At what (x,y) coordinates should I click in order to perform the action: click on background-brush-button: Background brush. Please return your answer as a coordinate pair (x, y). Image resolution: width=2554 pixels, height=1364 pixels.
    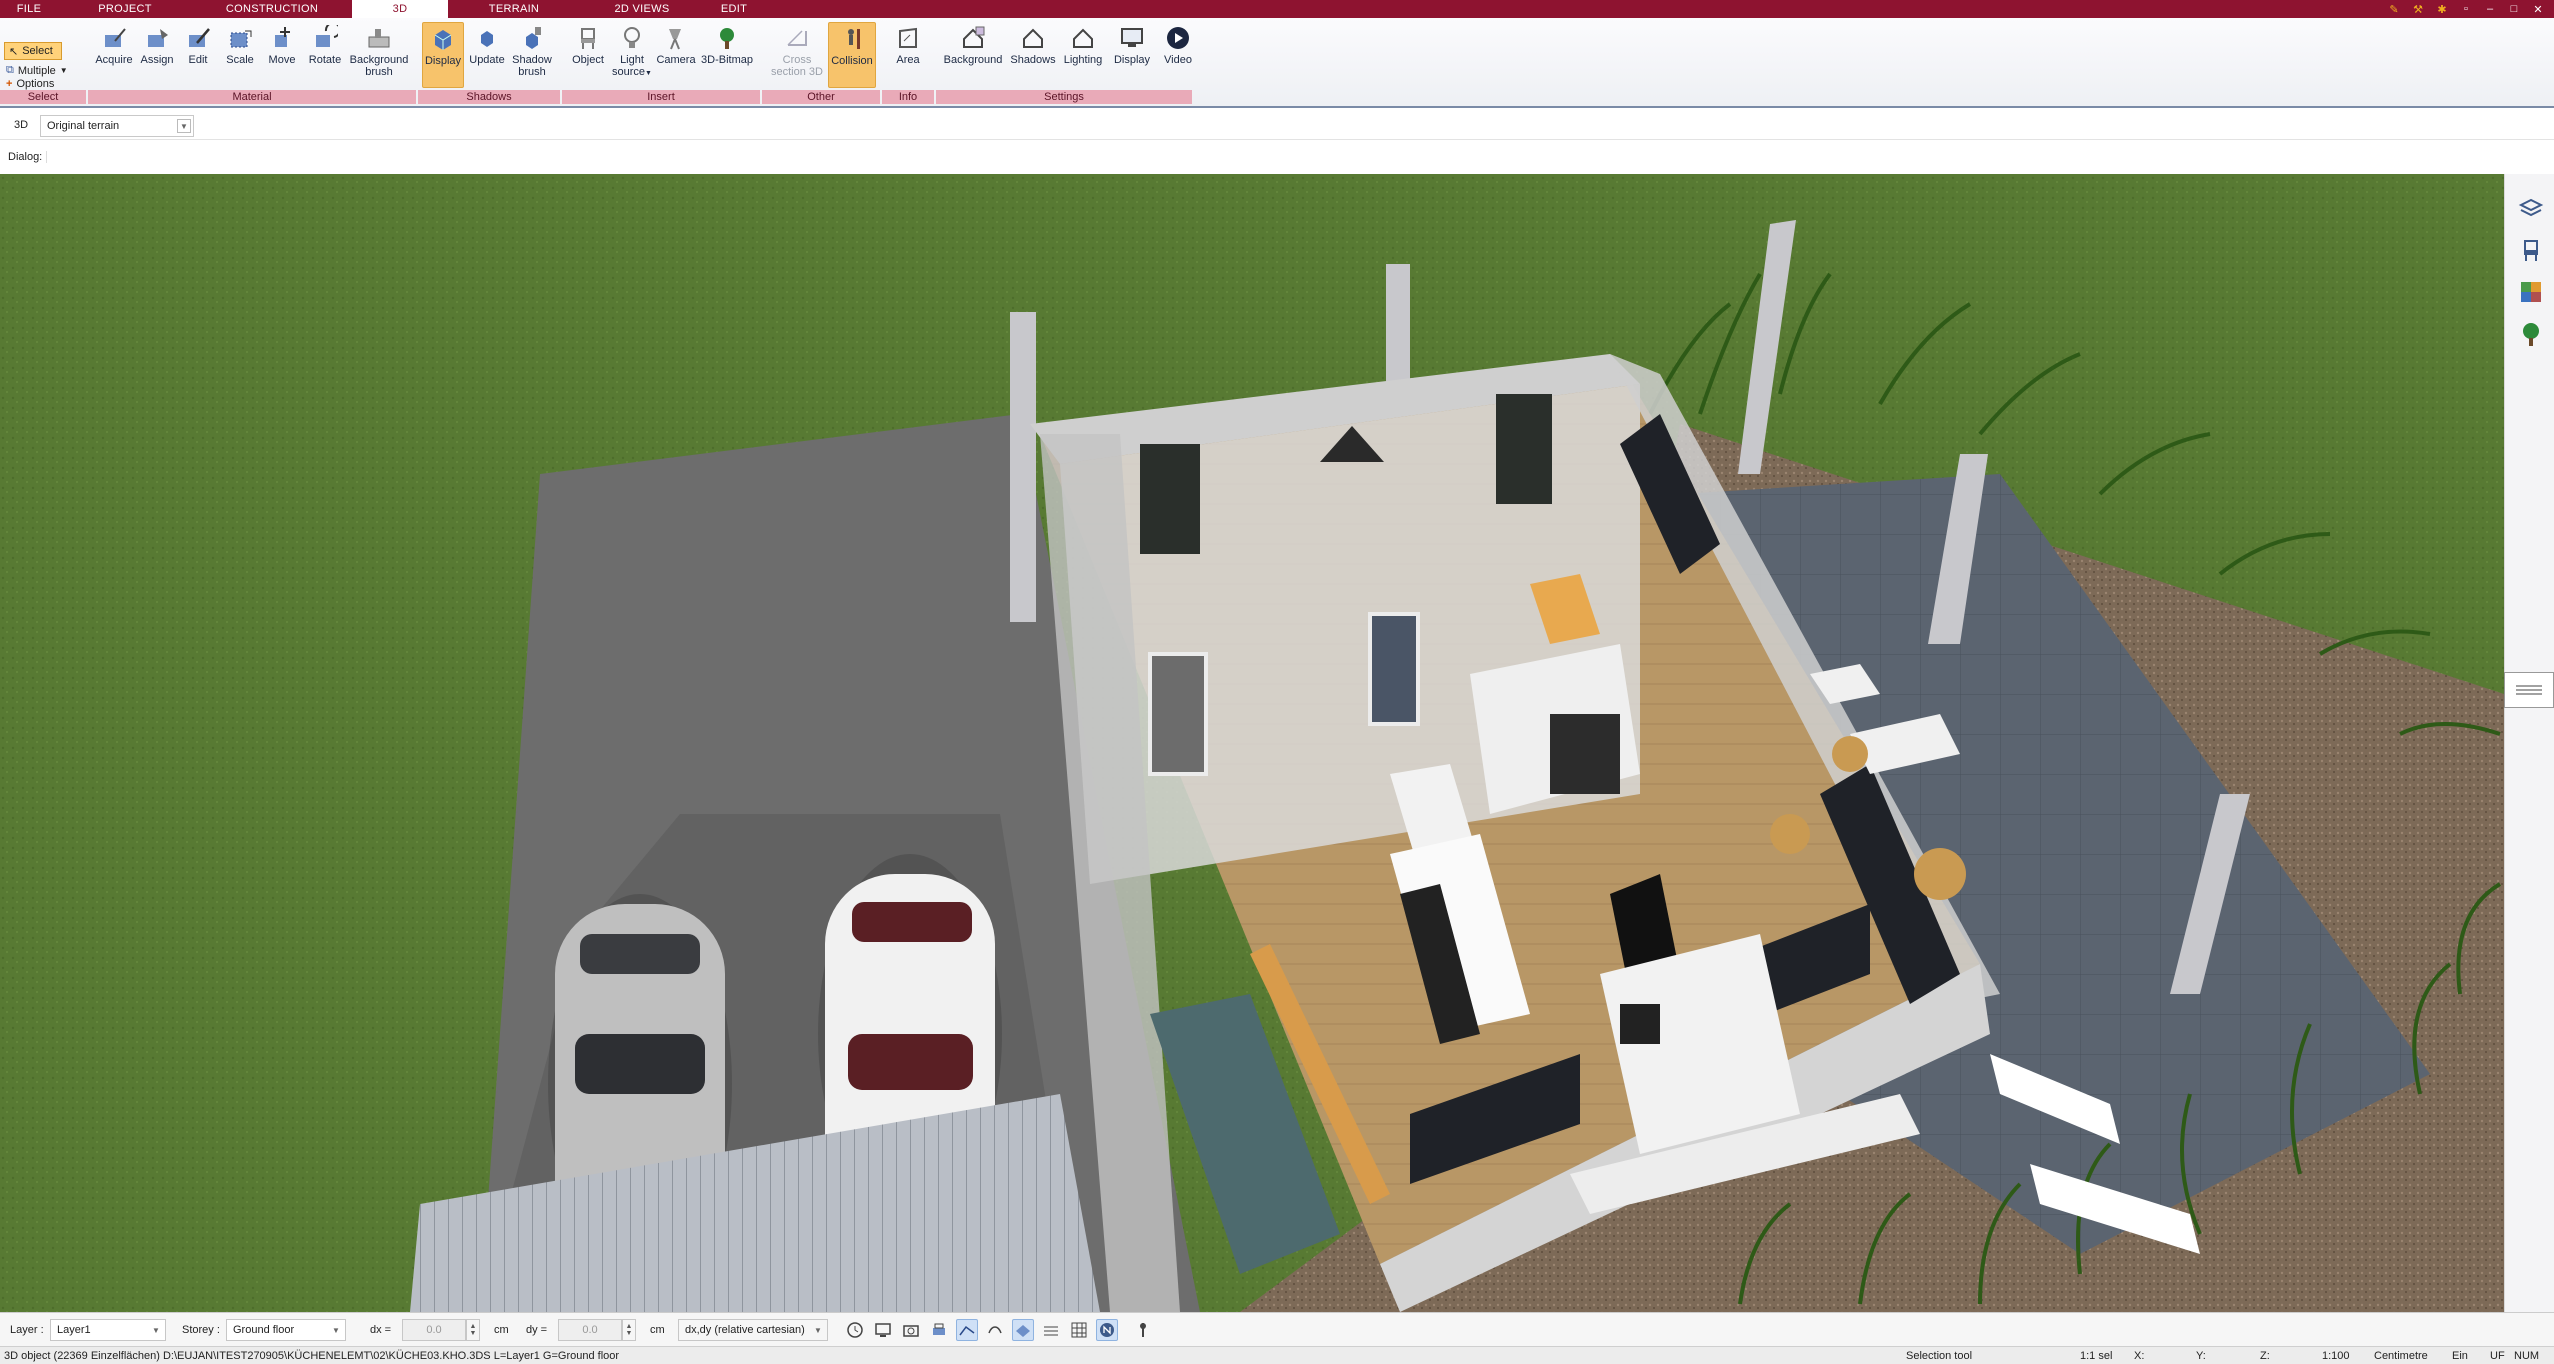
    Looking at the image, I should click on (379, 50).